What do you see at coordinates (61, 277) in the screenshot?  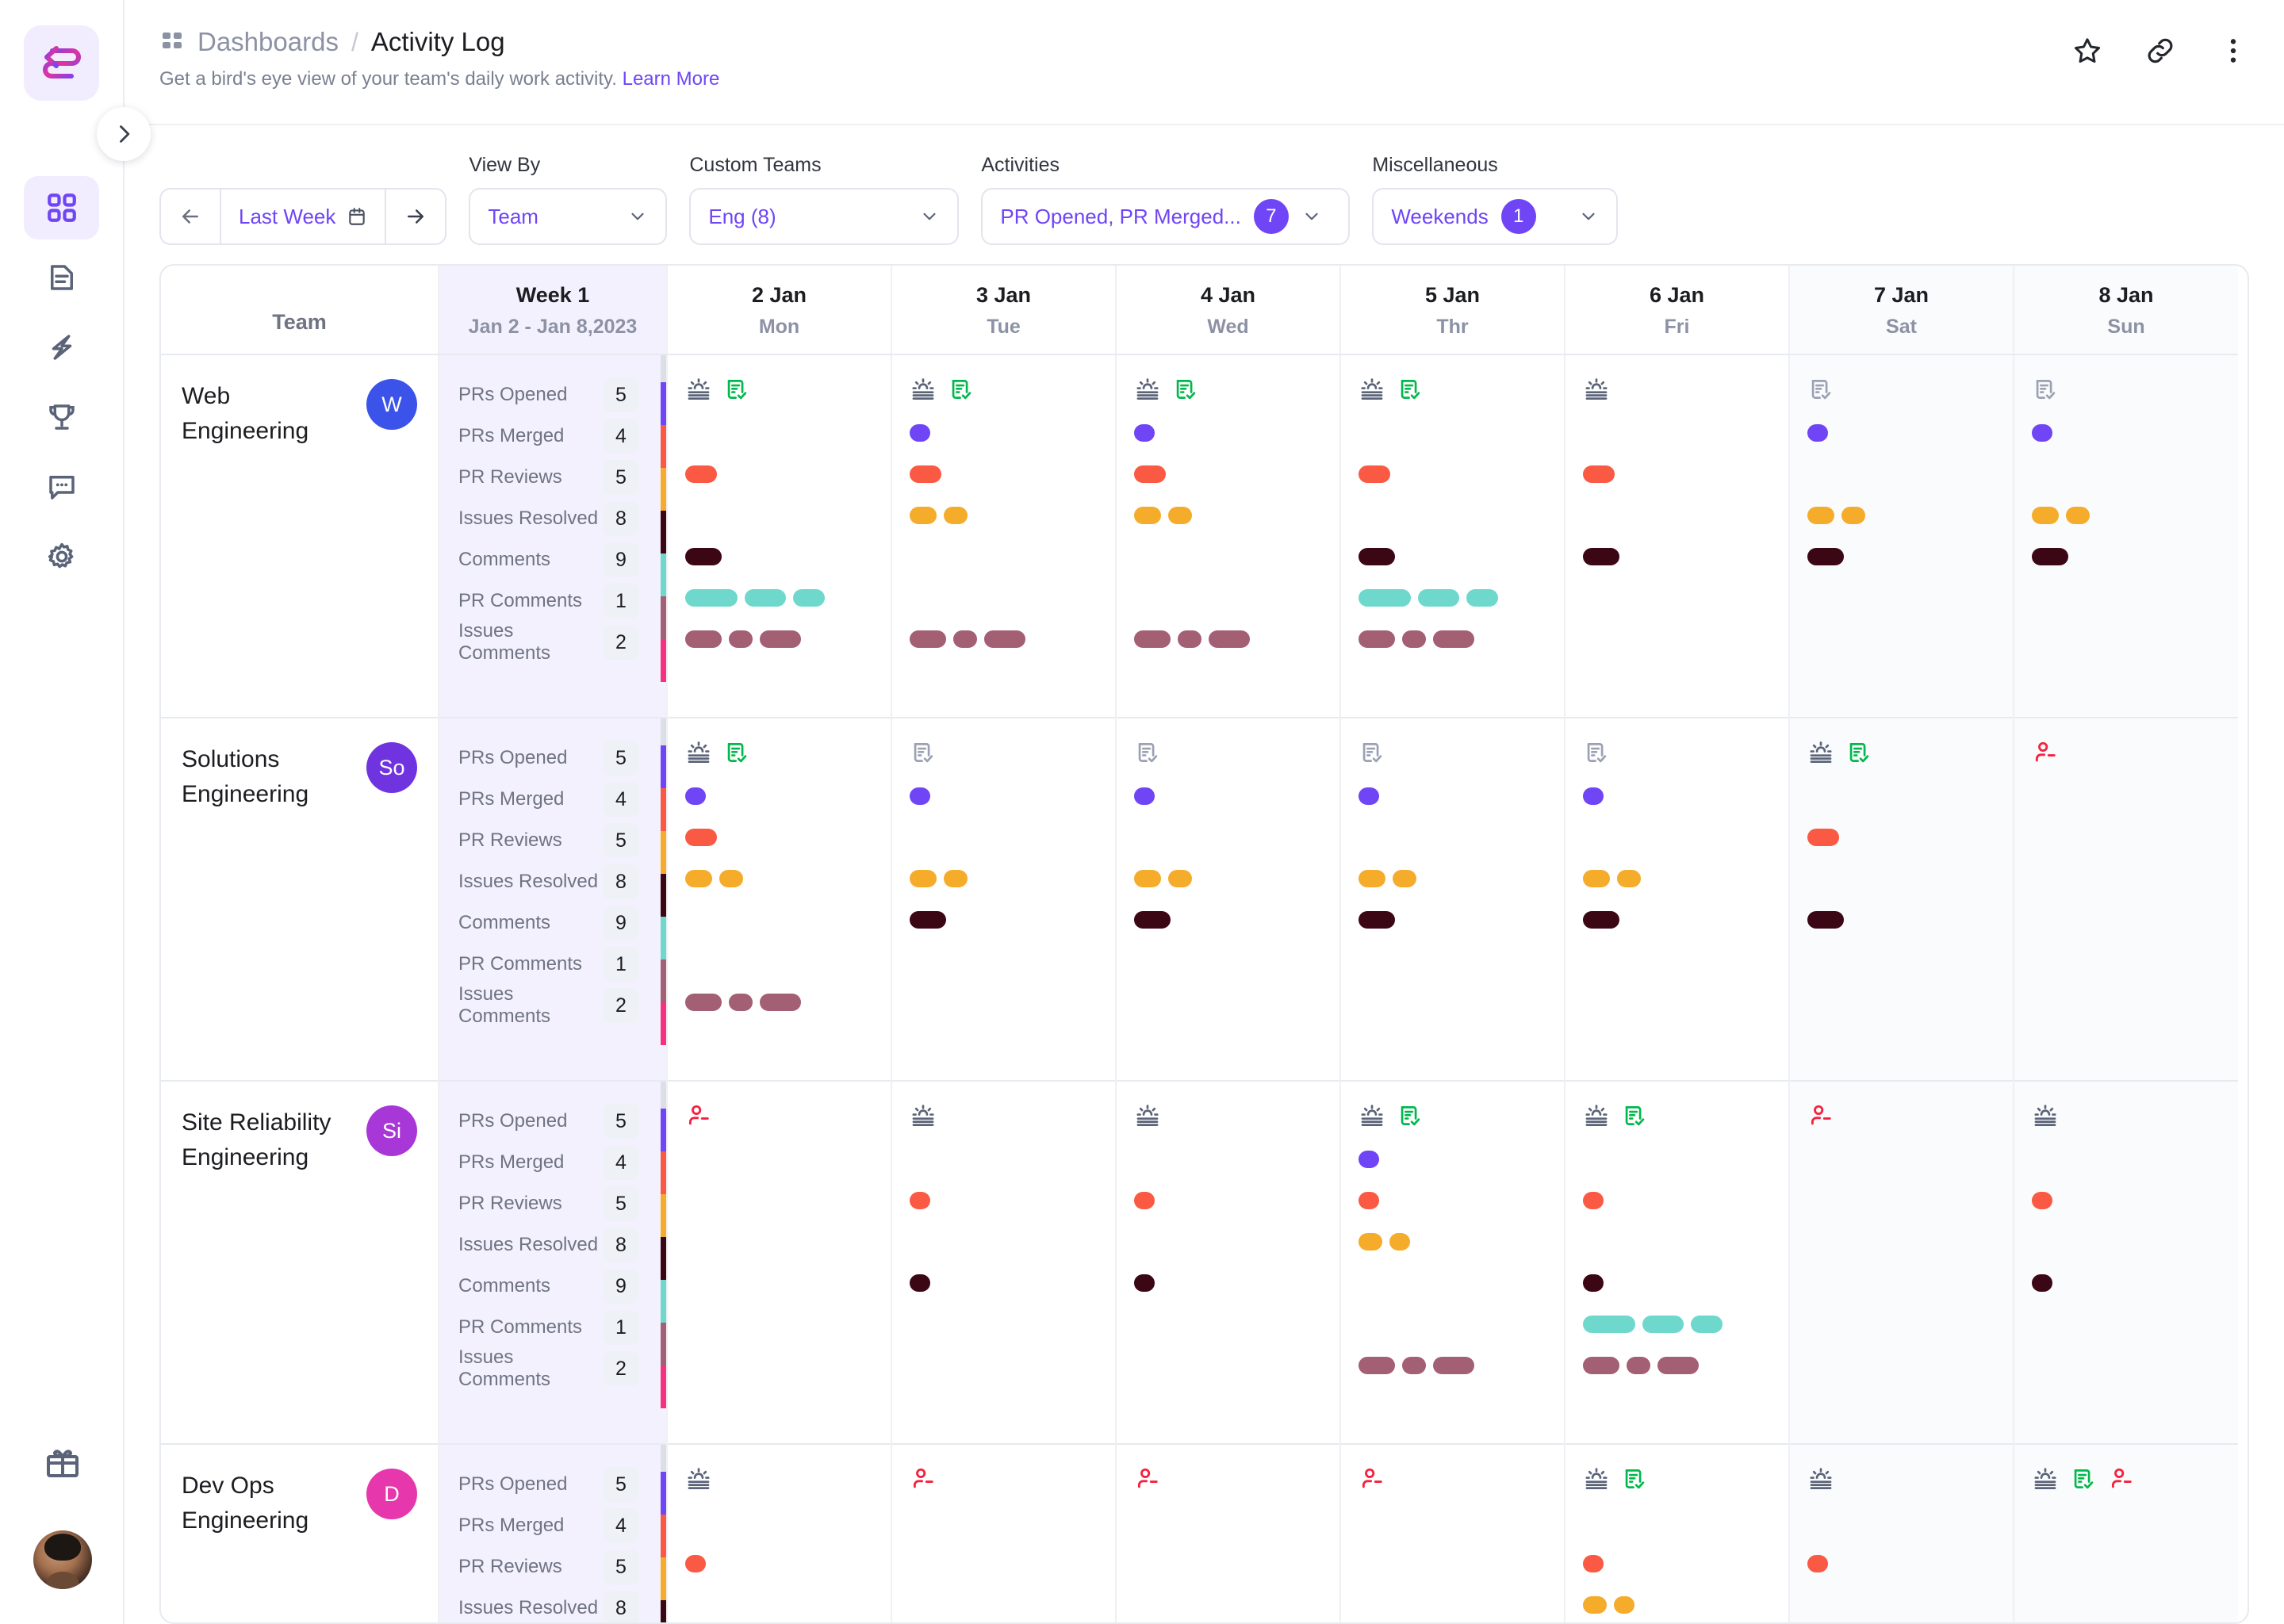 I see `sidebar-item-reports` at bounding box center [61, 277].